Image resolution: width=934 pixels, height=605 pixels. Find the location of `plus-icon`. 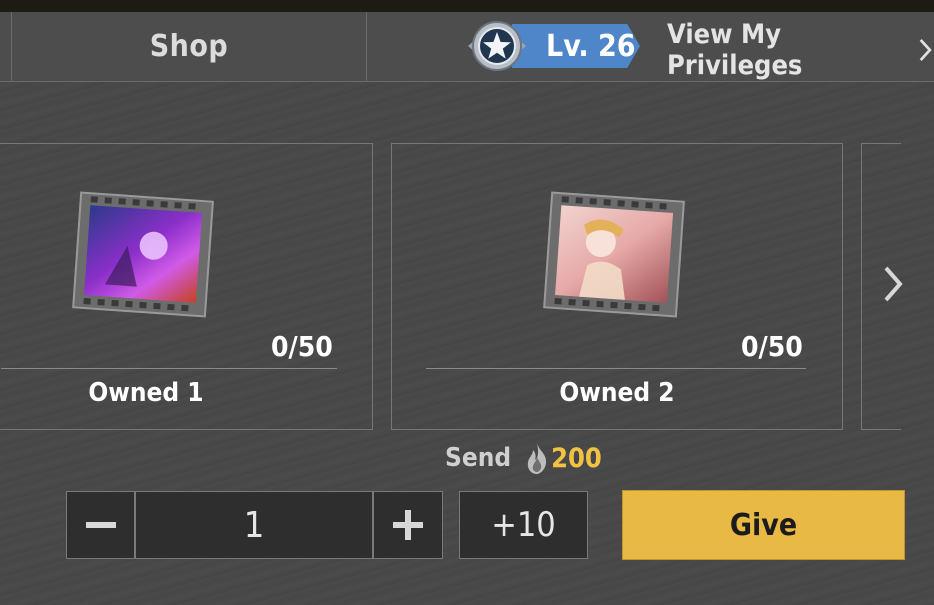

plus-icon is located at coordinates (408, 525).